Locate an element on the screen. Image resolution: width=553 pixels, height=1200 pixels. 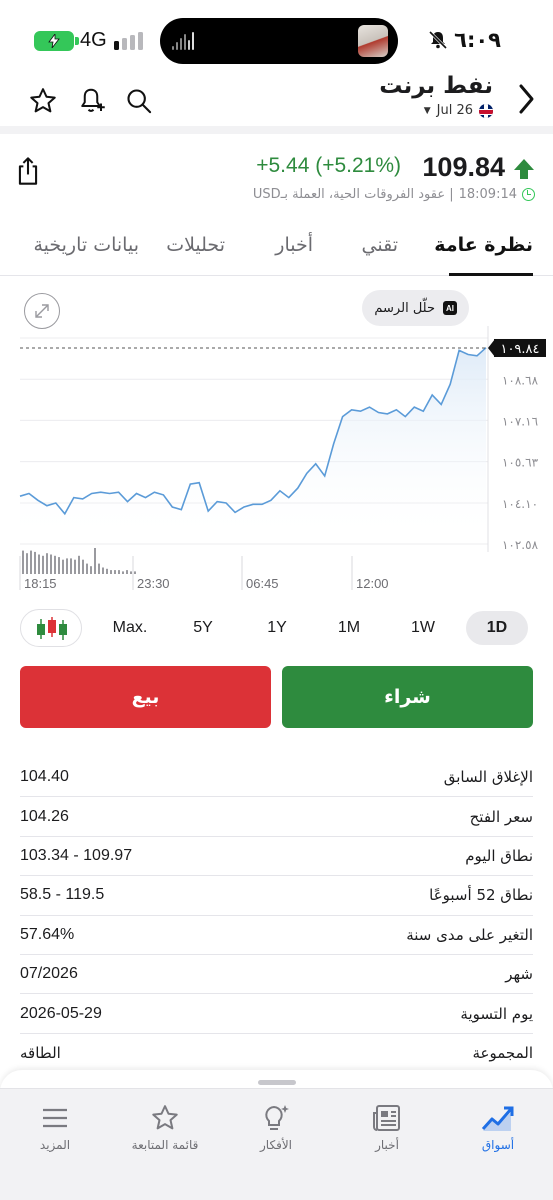
range-1w-button: 1W is located at coordinates (423, 628).